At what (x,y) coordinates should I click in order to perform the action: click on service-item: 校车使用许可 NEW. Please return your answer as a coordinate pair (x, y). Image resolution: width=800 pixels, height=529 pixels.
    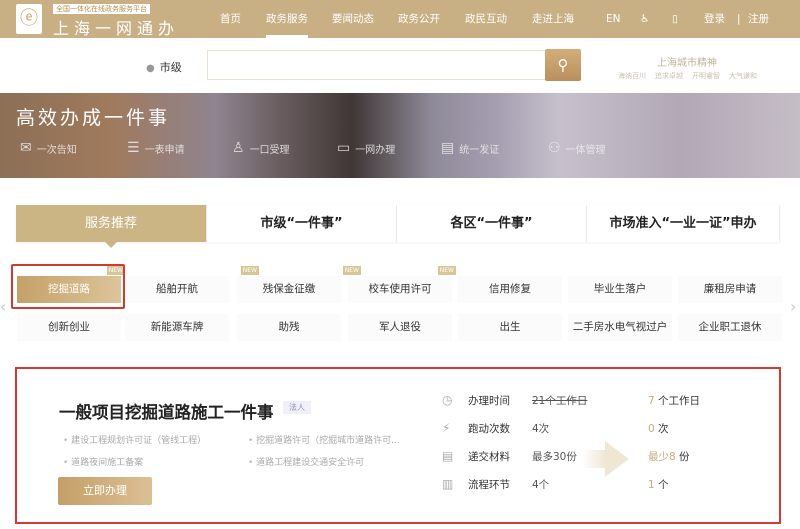
    Looking at the image, I should click on (402, 284).